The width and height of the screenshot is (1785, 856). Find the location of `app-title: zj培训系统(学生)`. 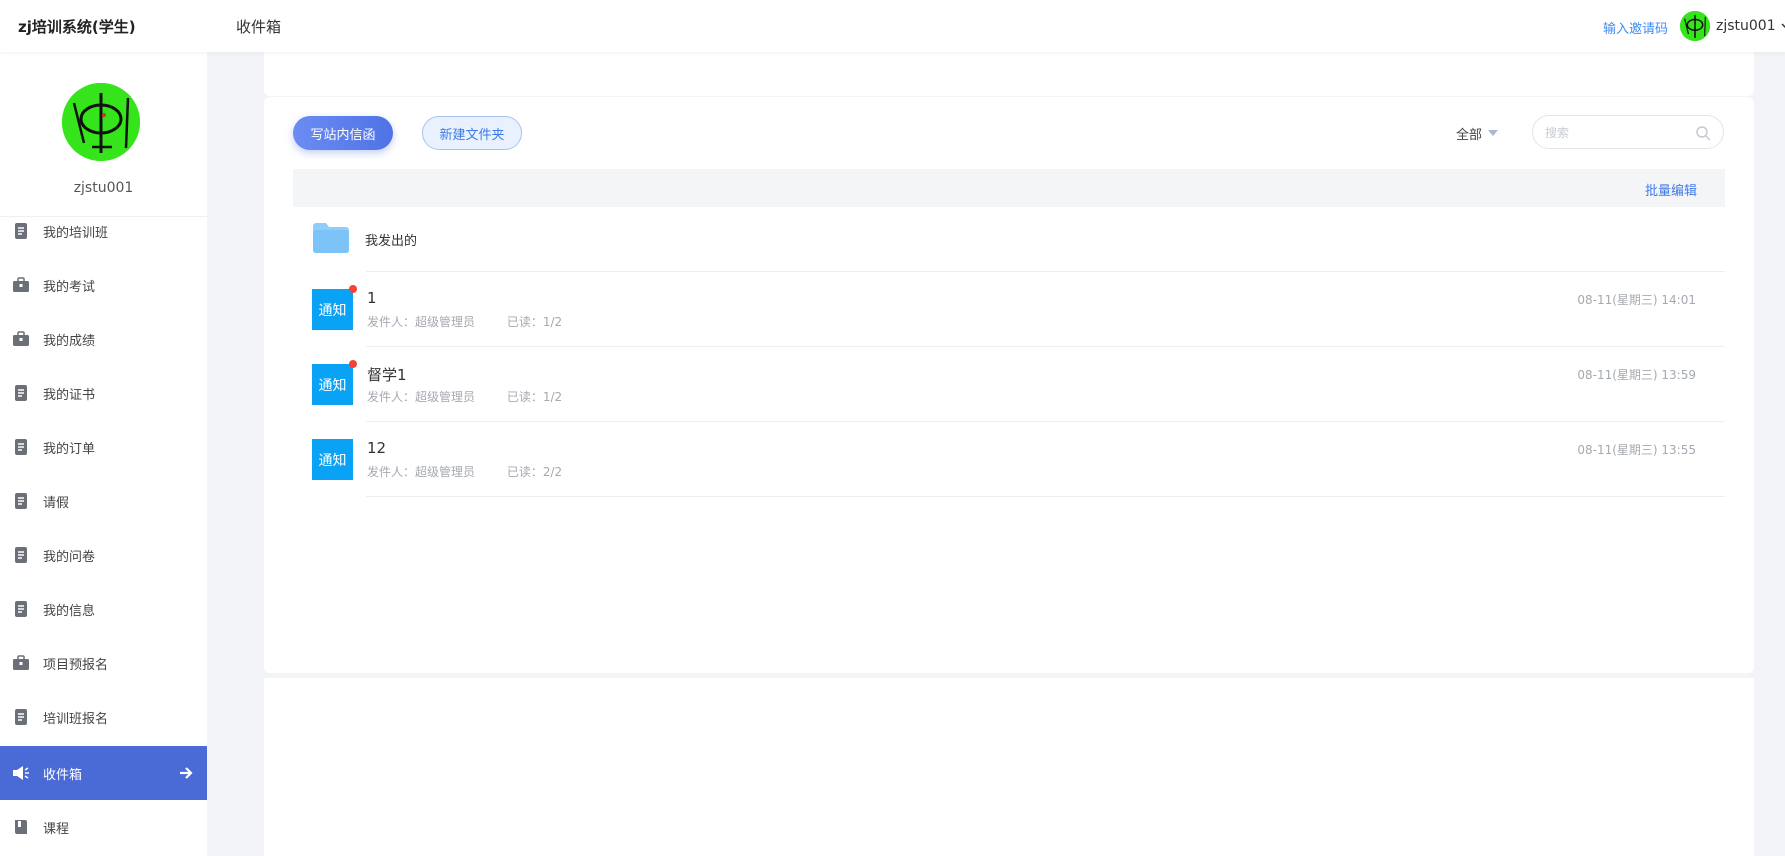

app-title: zj培训系统(学生) is located at coordinates (77, 27).